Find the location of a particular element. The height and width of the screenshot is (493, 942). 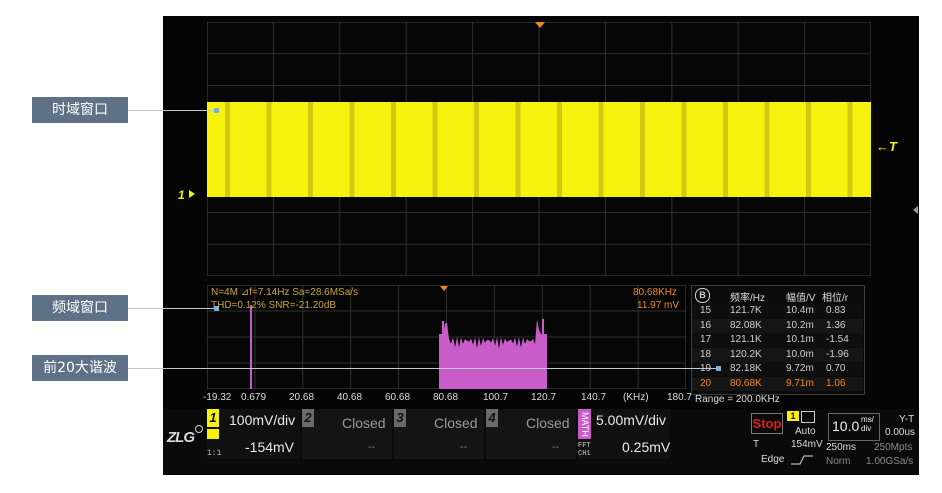

ch1-arrow-icon is located at coordinates (192, 194).